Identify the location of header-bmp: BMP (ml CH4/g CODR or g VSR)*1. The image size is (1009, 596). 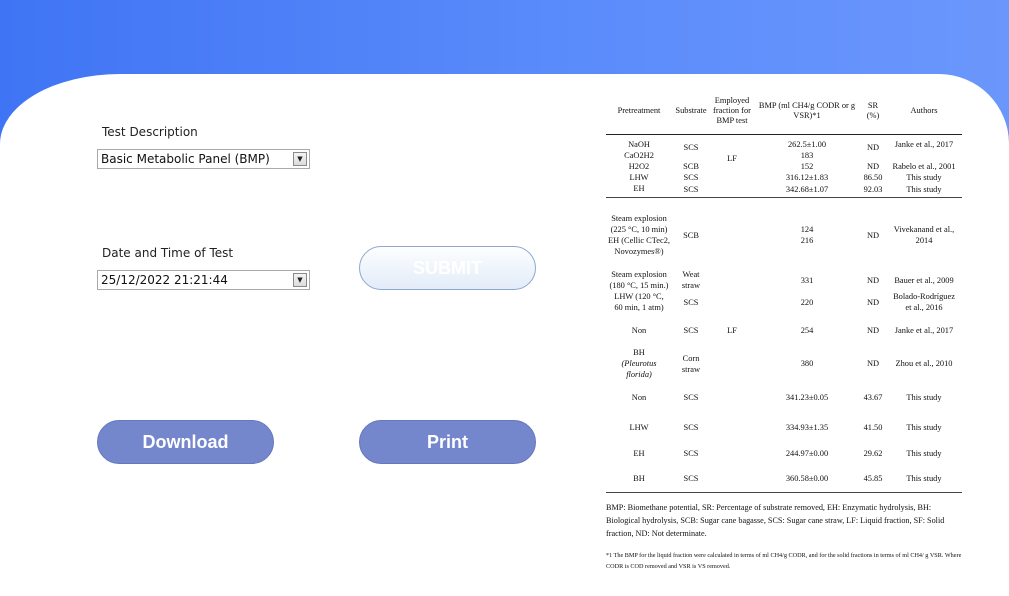
(807, 111).